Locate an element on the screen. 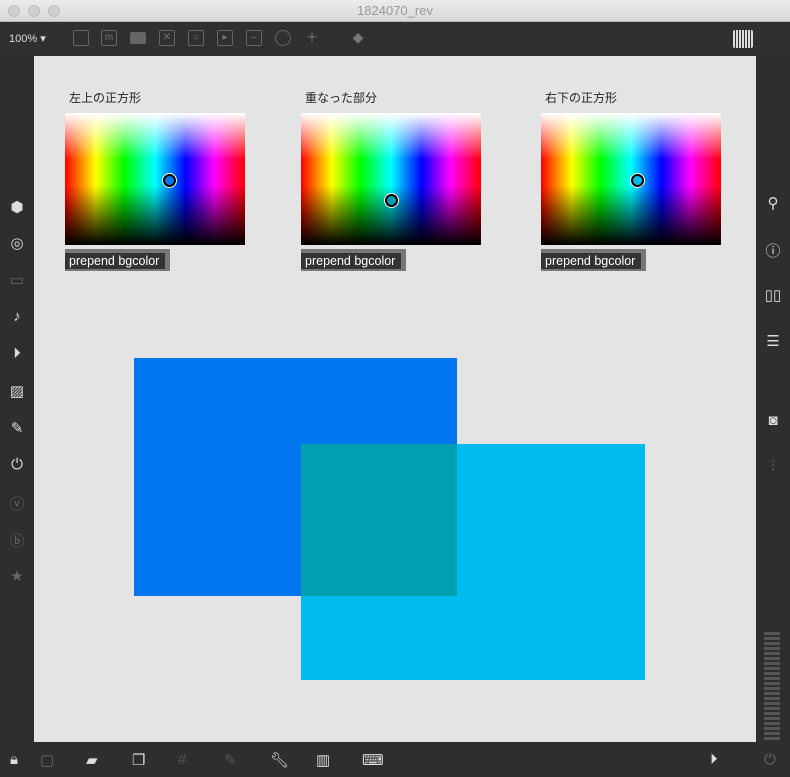 This screenshot has height=777, width=790. mixer-icon: ⫶ is located at coordinates (773, 466).